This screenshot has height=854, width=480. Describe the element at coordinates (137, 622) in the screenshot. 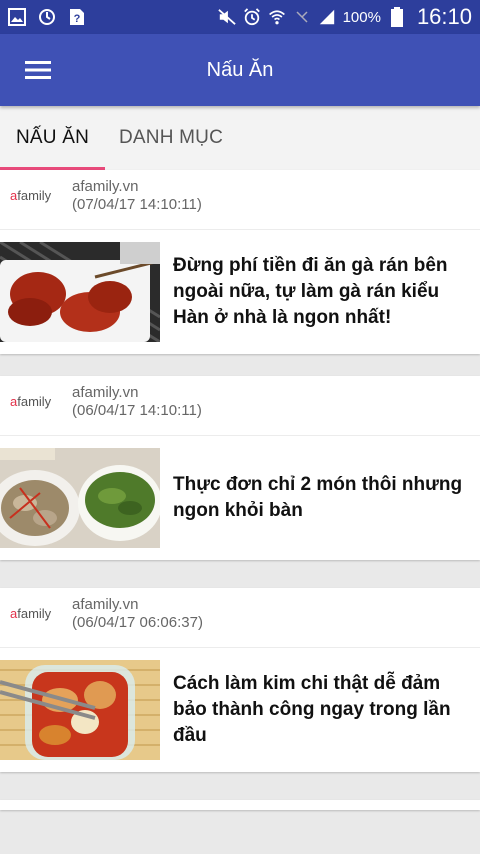

I see `publish-time: (06/04/17 06:06:37)` at that location.